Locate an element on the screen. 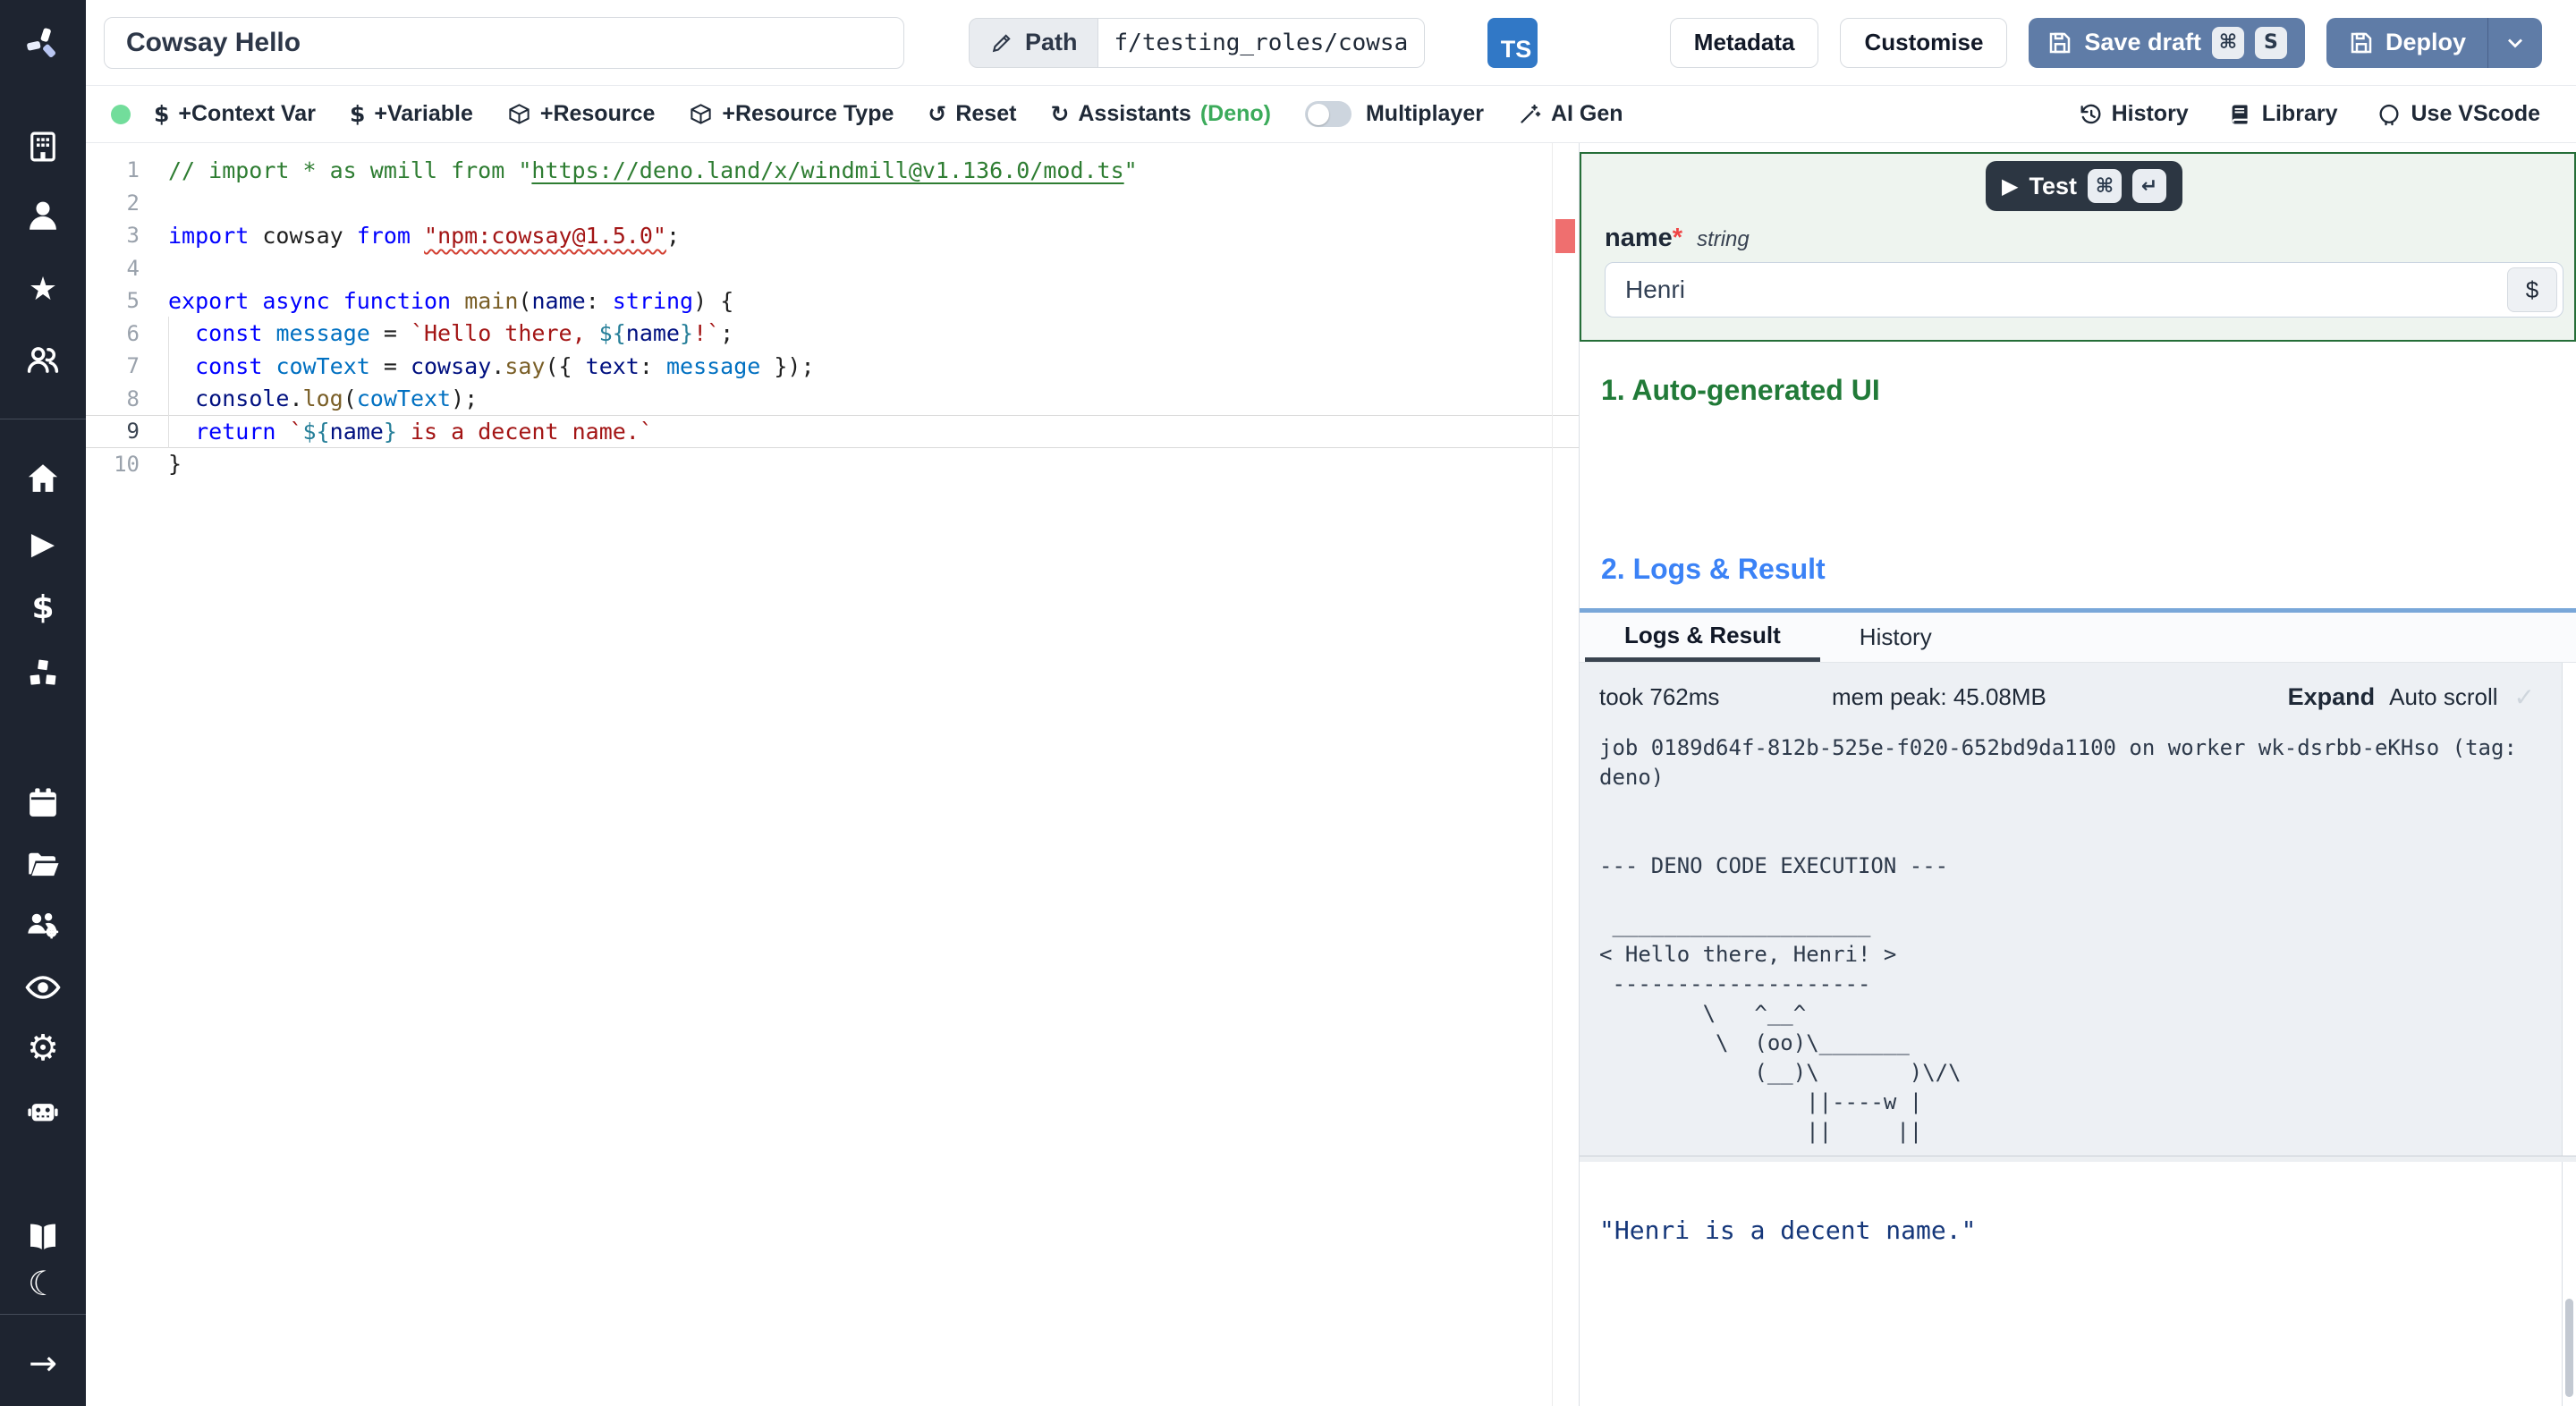  overview-ruler is located at coordinates (1552, 775).